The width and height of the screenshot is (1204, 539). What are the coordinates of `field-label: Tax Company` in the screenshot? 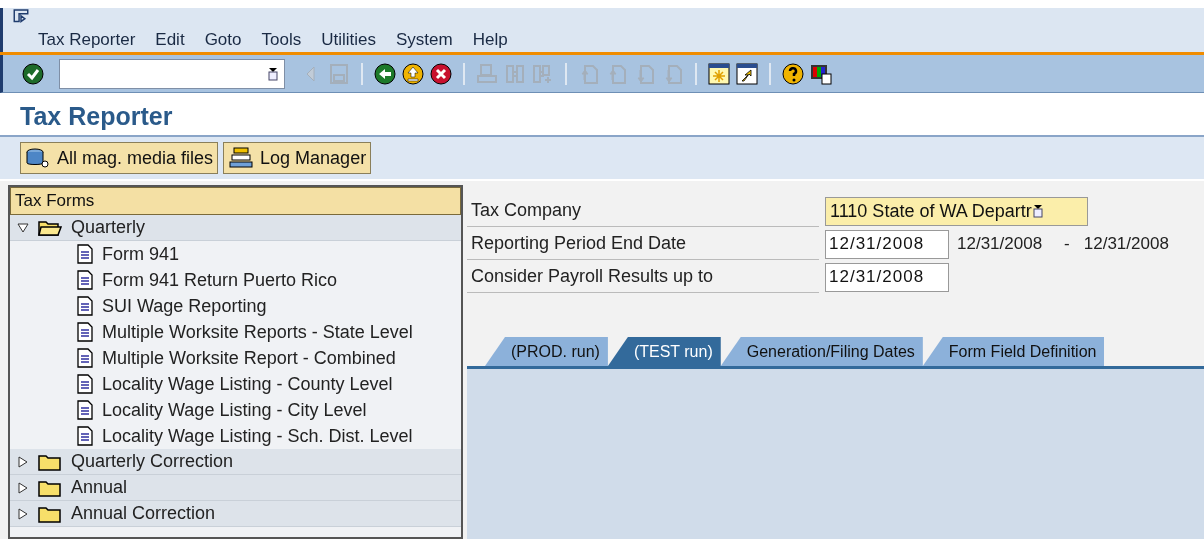 It's located at (643, 211).